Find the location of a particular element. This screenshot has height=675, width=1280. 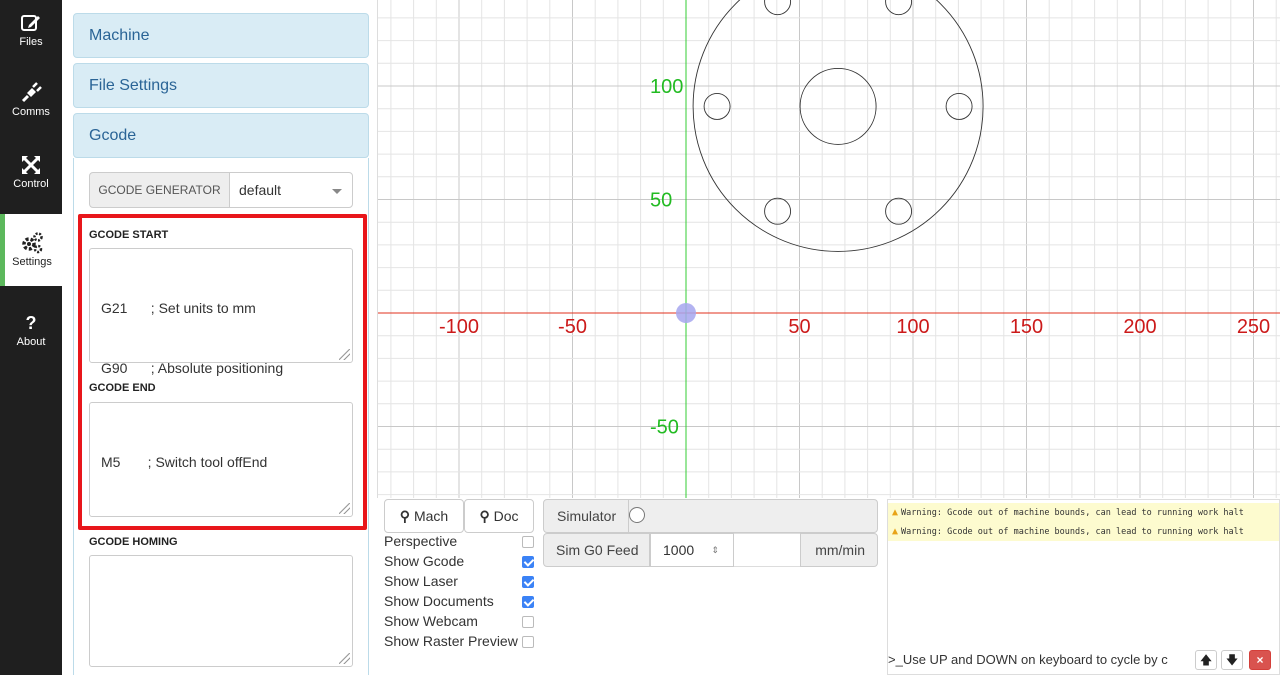

option-label: Show Laser is located at coordinates (421, 581).